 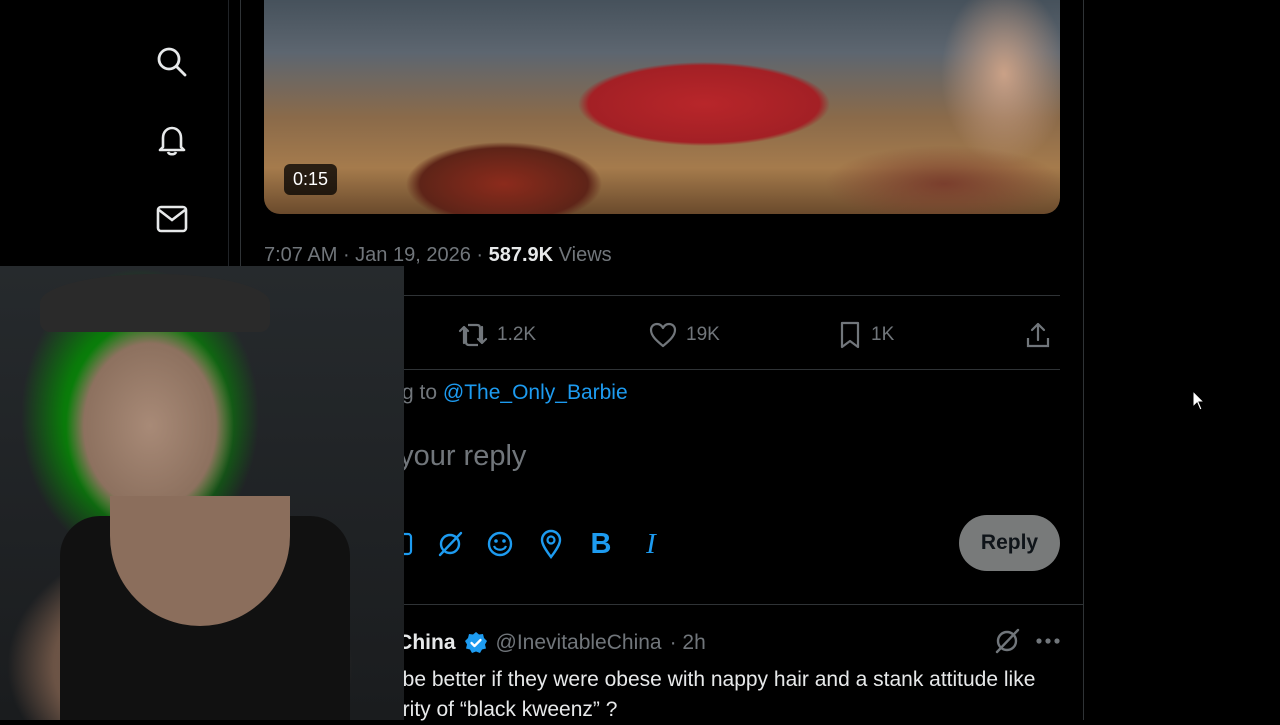 What do you see at coordinates (172, 9) in the screenshot?
I see `explore-grid-icon` at bounding box center [172, 9].